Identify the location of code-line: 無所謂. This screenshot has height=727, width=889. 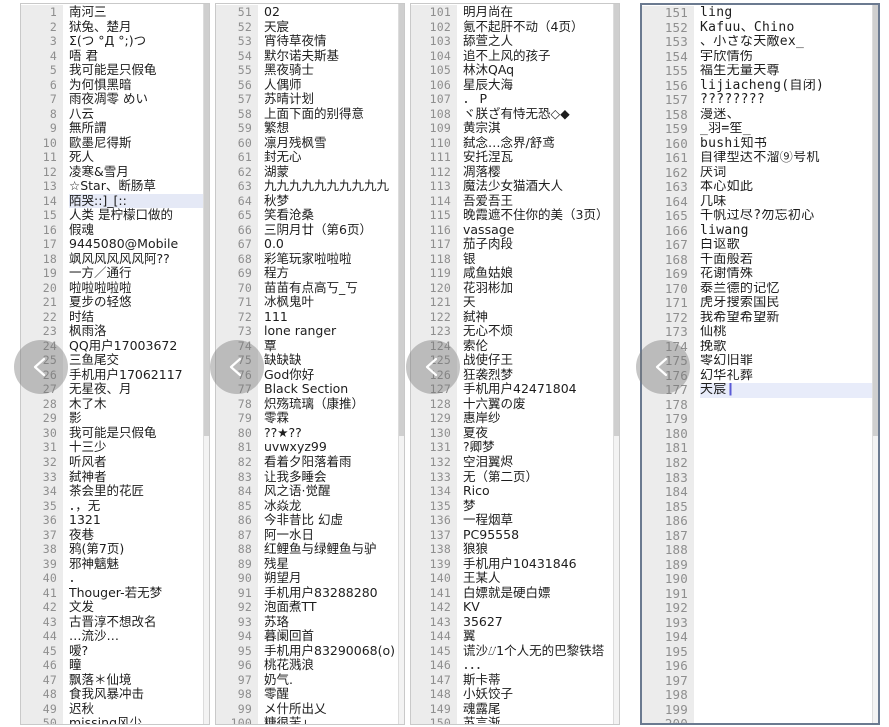
(139, 128).